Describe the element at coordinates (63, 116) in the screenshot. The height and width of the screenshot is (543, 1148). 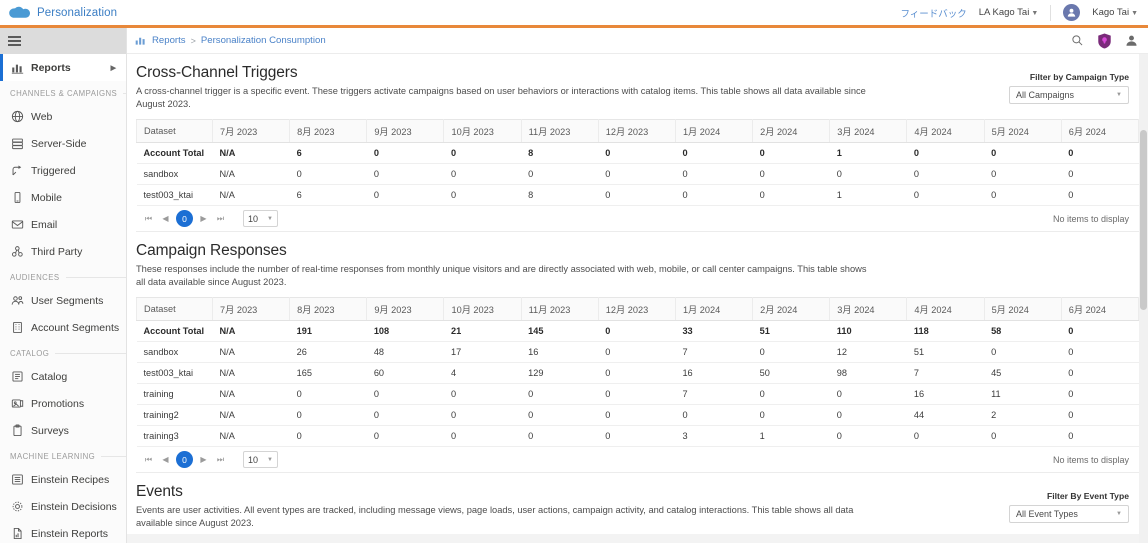
I see `sidebar-item-web: Web` at that location.